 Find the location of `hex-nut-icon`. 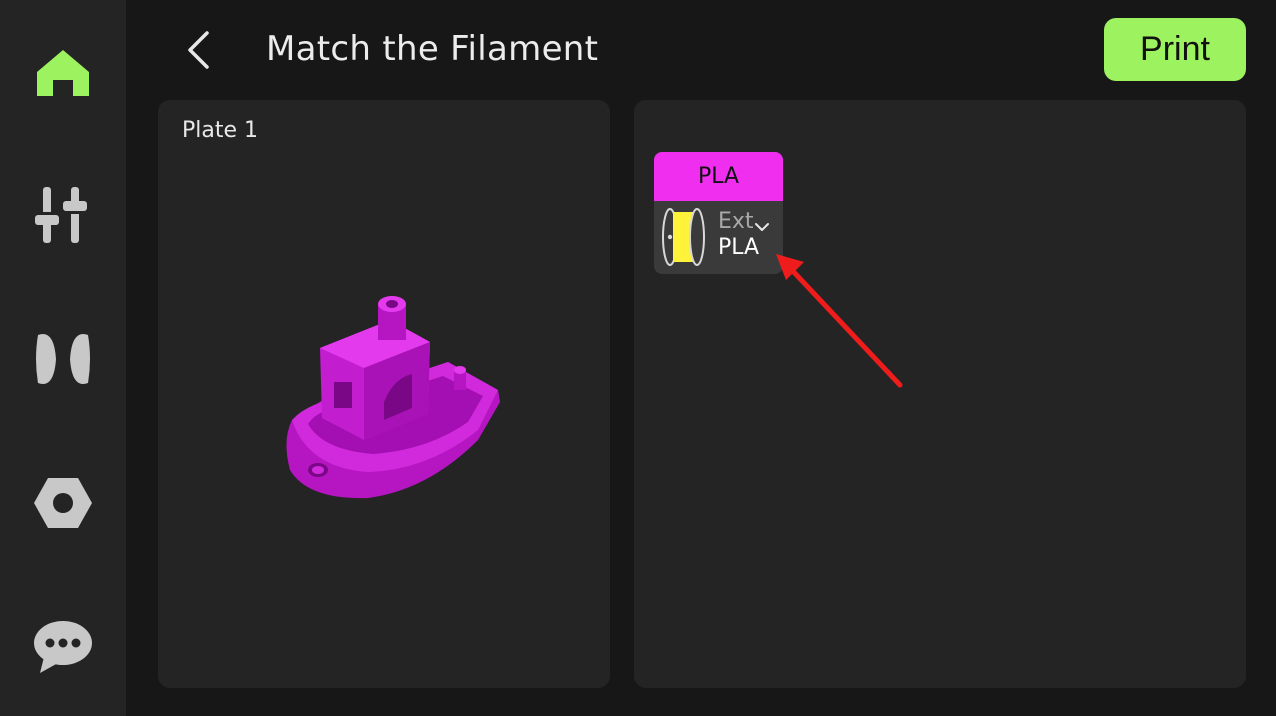

hex-nut-icon is located at coordinates (63, 503).